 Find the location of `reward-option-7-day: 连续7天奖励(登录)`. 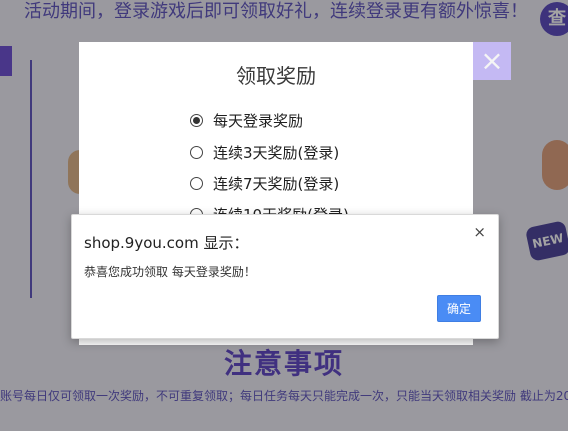

reward-option-7-day: 连续7天奖励(登录) is located at coordinates (264, 183).